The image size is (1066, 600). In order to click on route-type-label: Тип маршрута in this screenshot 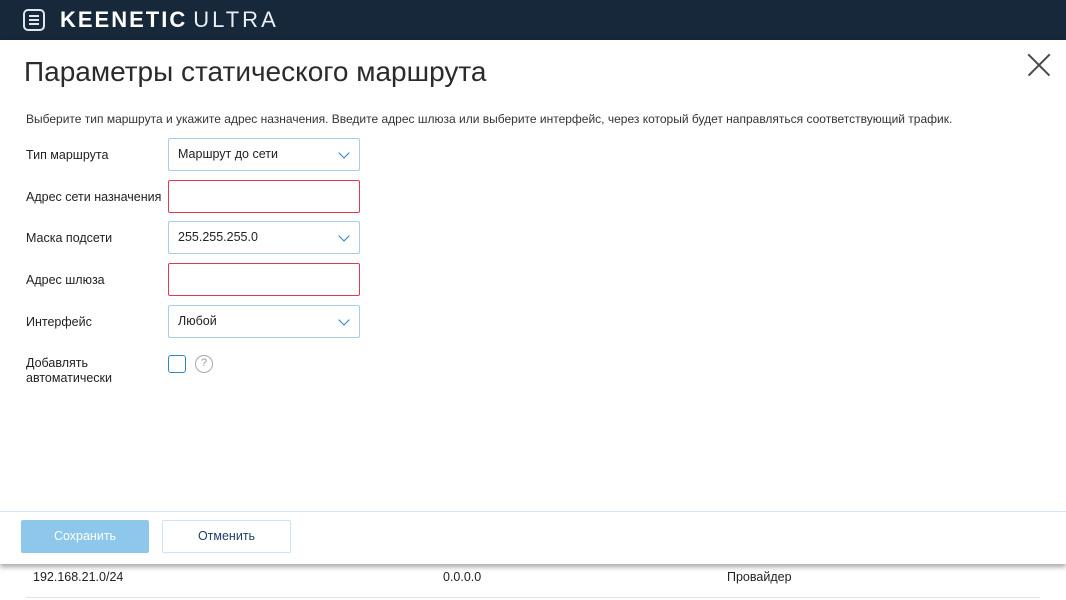, I will do `click(67, 155)`.